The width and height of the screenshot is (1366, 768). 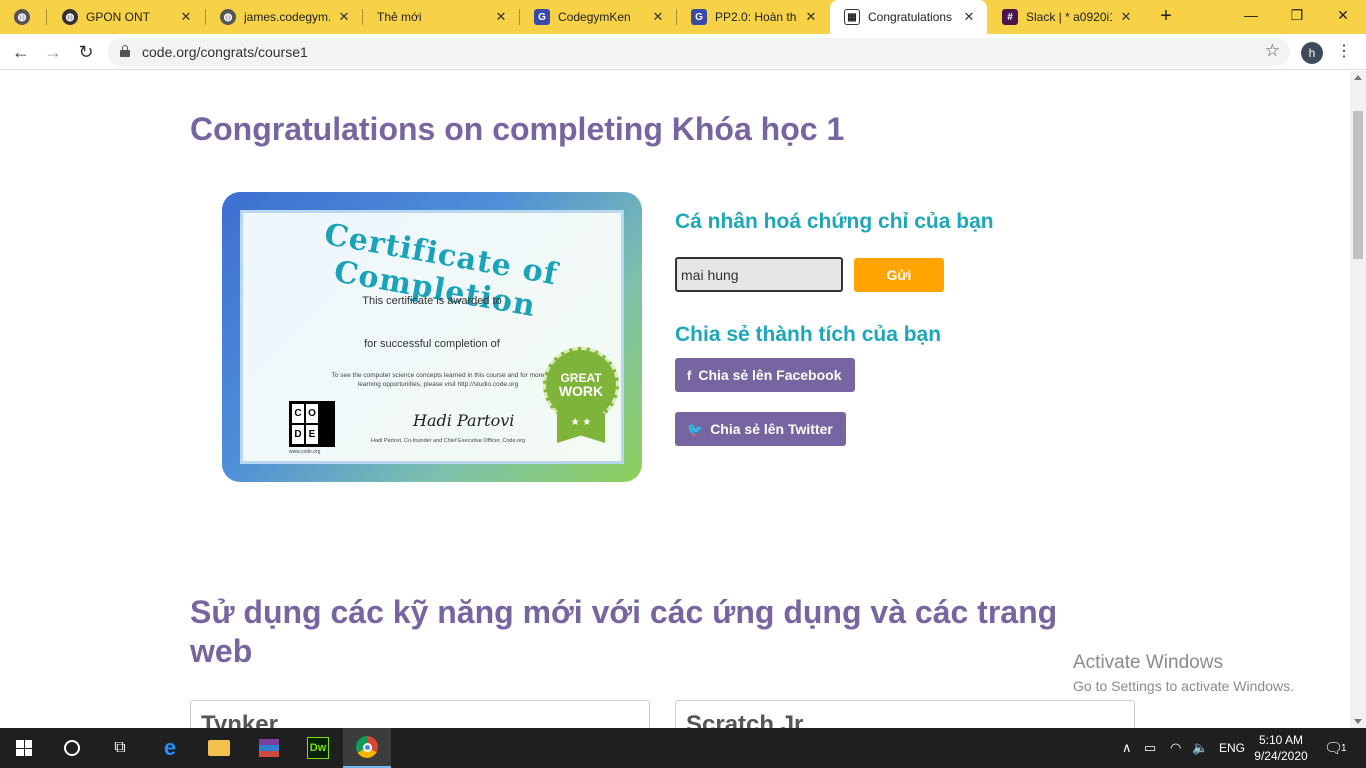 I want to click on clock-time: 5:10 AM, so click(x=1281, y=740).